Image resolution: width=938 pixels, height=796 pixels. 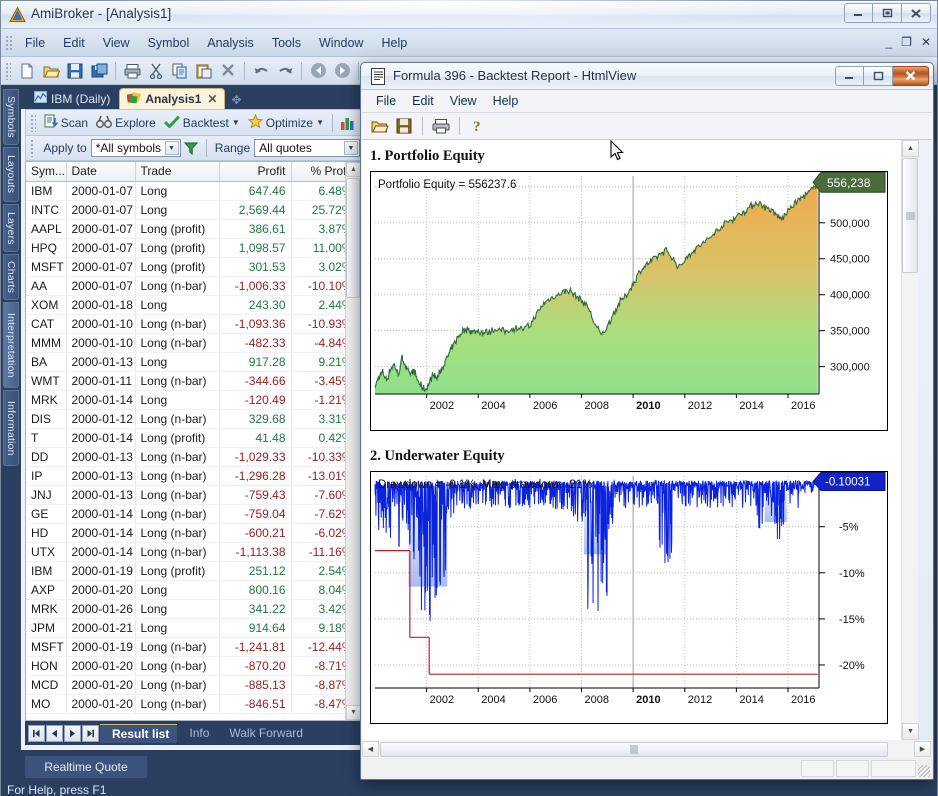 I want to click on menu-view: View, so click(x=116, y=43).